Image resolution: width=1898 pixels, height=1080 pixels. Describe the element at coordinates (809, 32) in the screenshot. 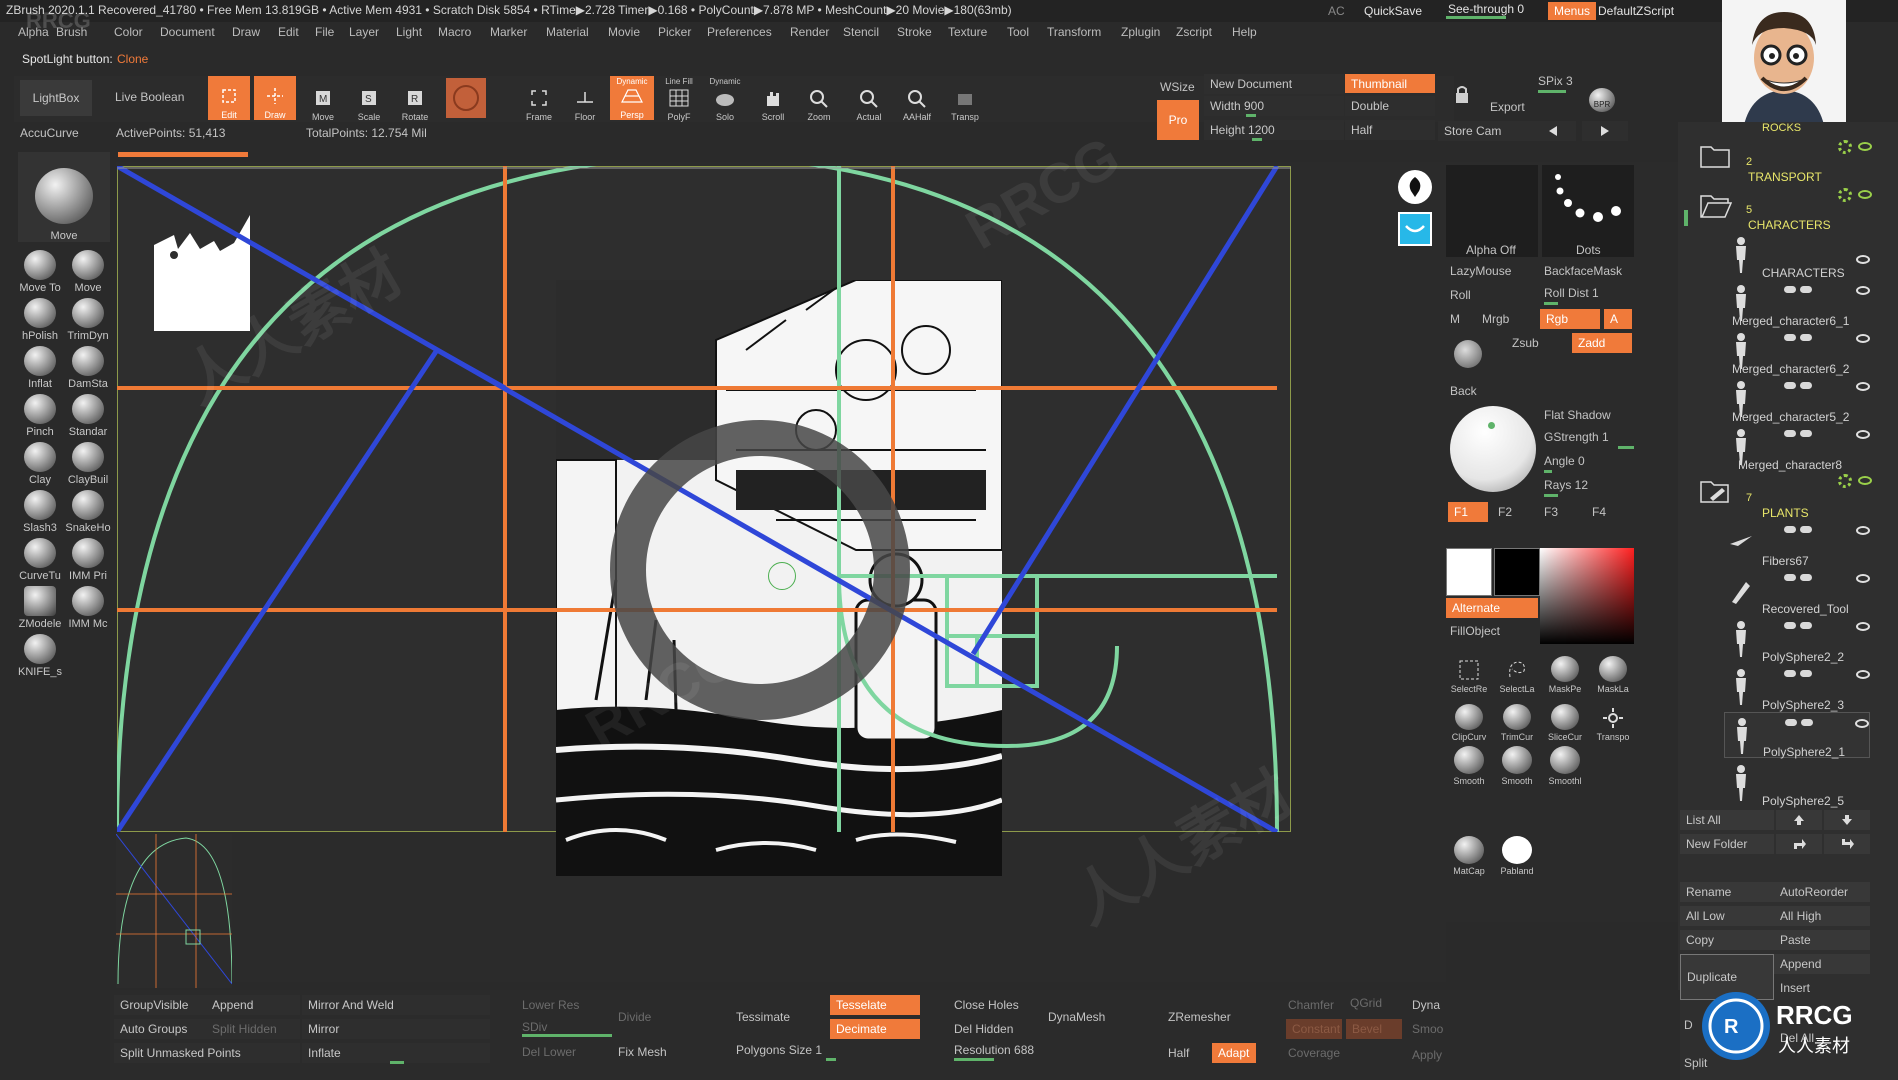

I see `menu-render: Render` at that location.